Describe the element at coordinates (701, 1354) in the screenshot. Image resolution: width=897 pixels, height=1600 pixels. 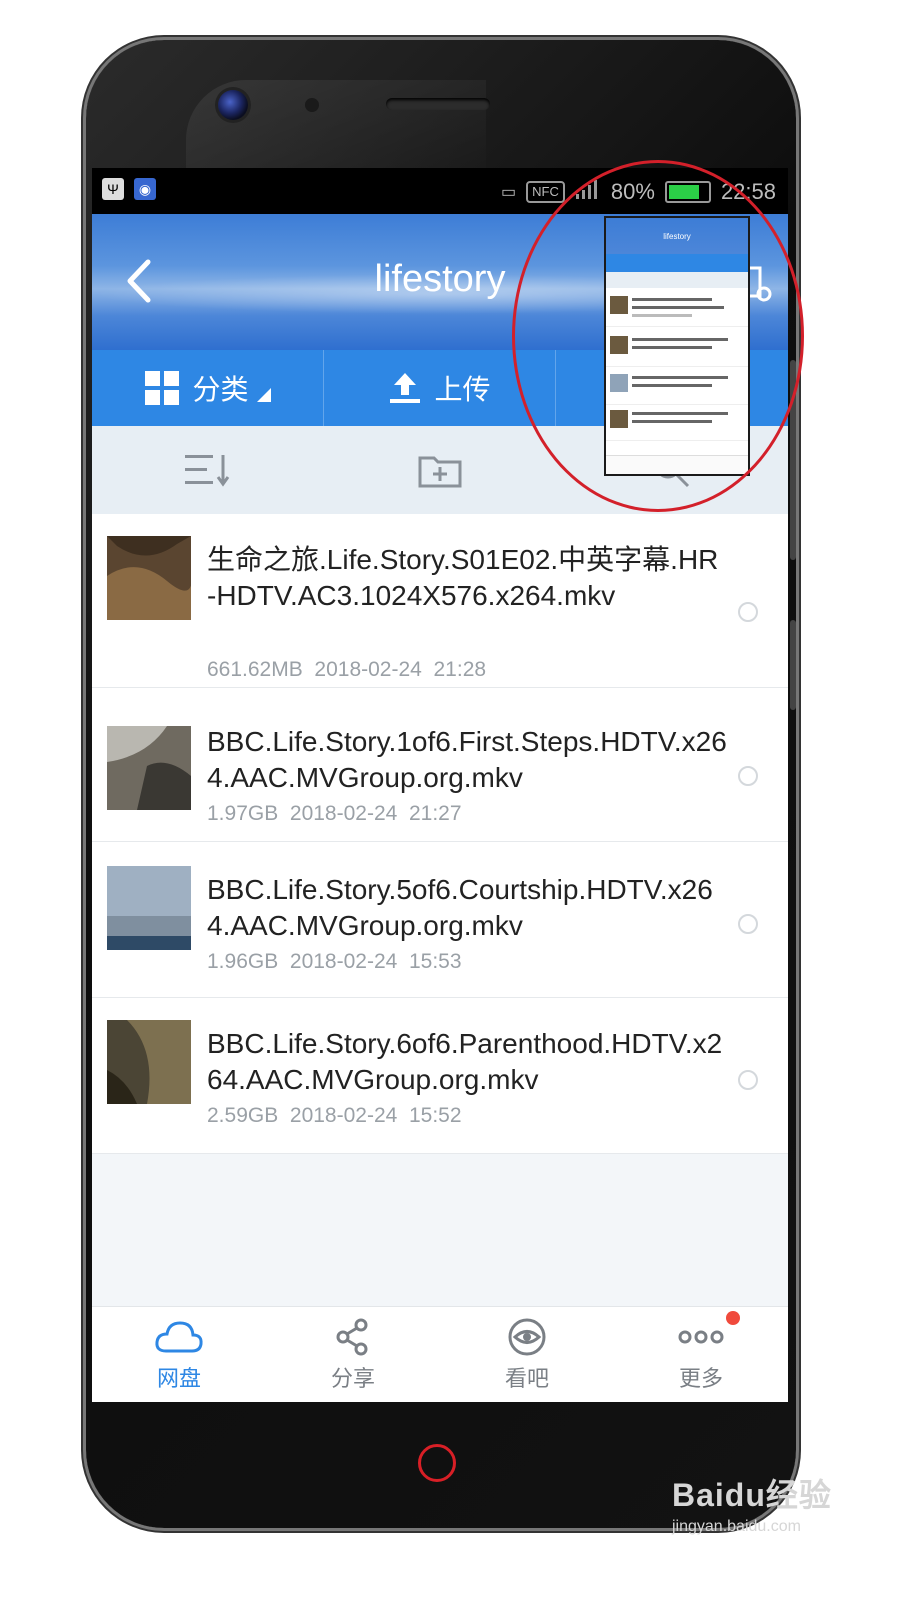
I see `tab-more: 更多` at that location.